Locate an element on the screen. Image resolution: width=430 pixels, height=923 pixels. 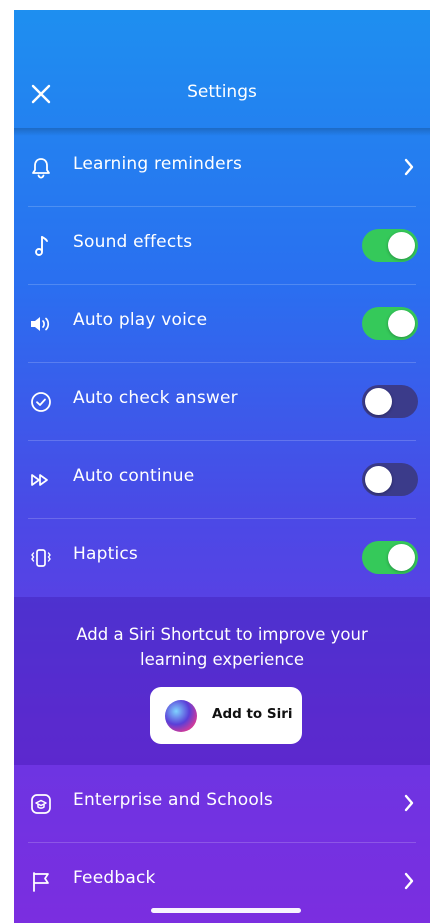
bell-icon is located at coordinates (41, 168).